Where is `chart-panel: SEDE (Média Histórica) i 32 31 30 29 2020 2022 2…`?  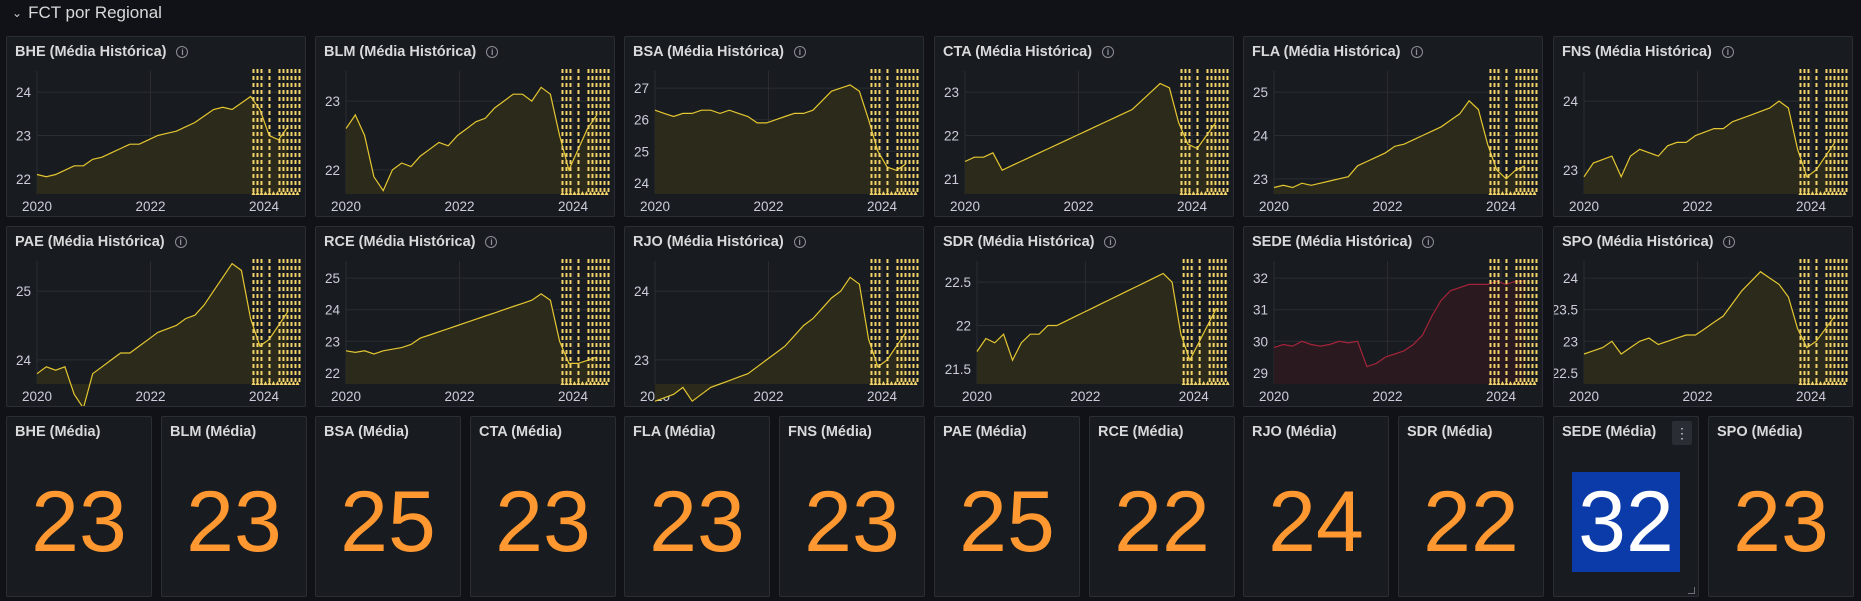 chart-panel: SEDE (Média Histórica) i 32 31 30 29 2020 2022 2… is located at coordinates (1393, 316).